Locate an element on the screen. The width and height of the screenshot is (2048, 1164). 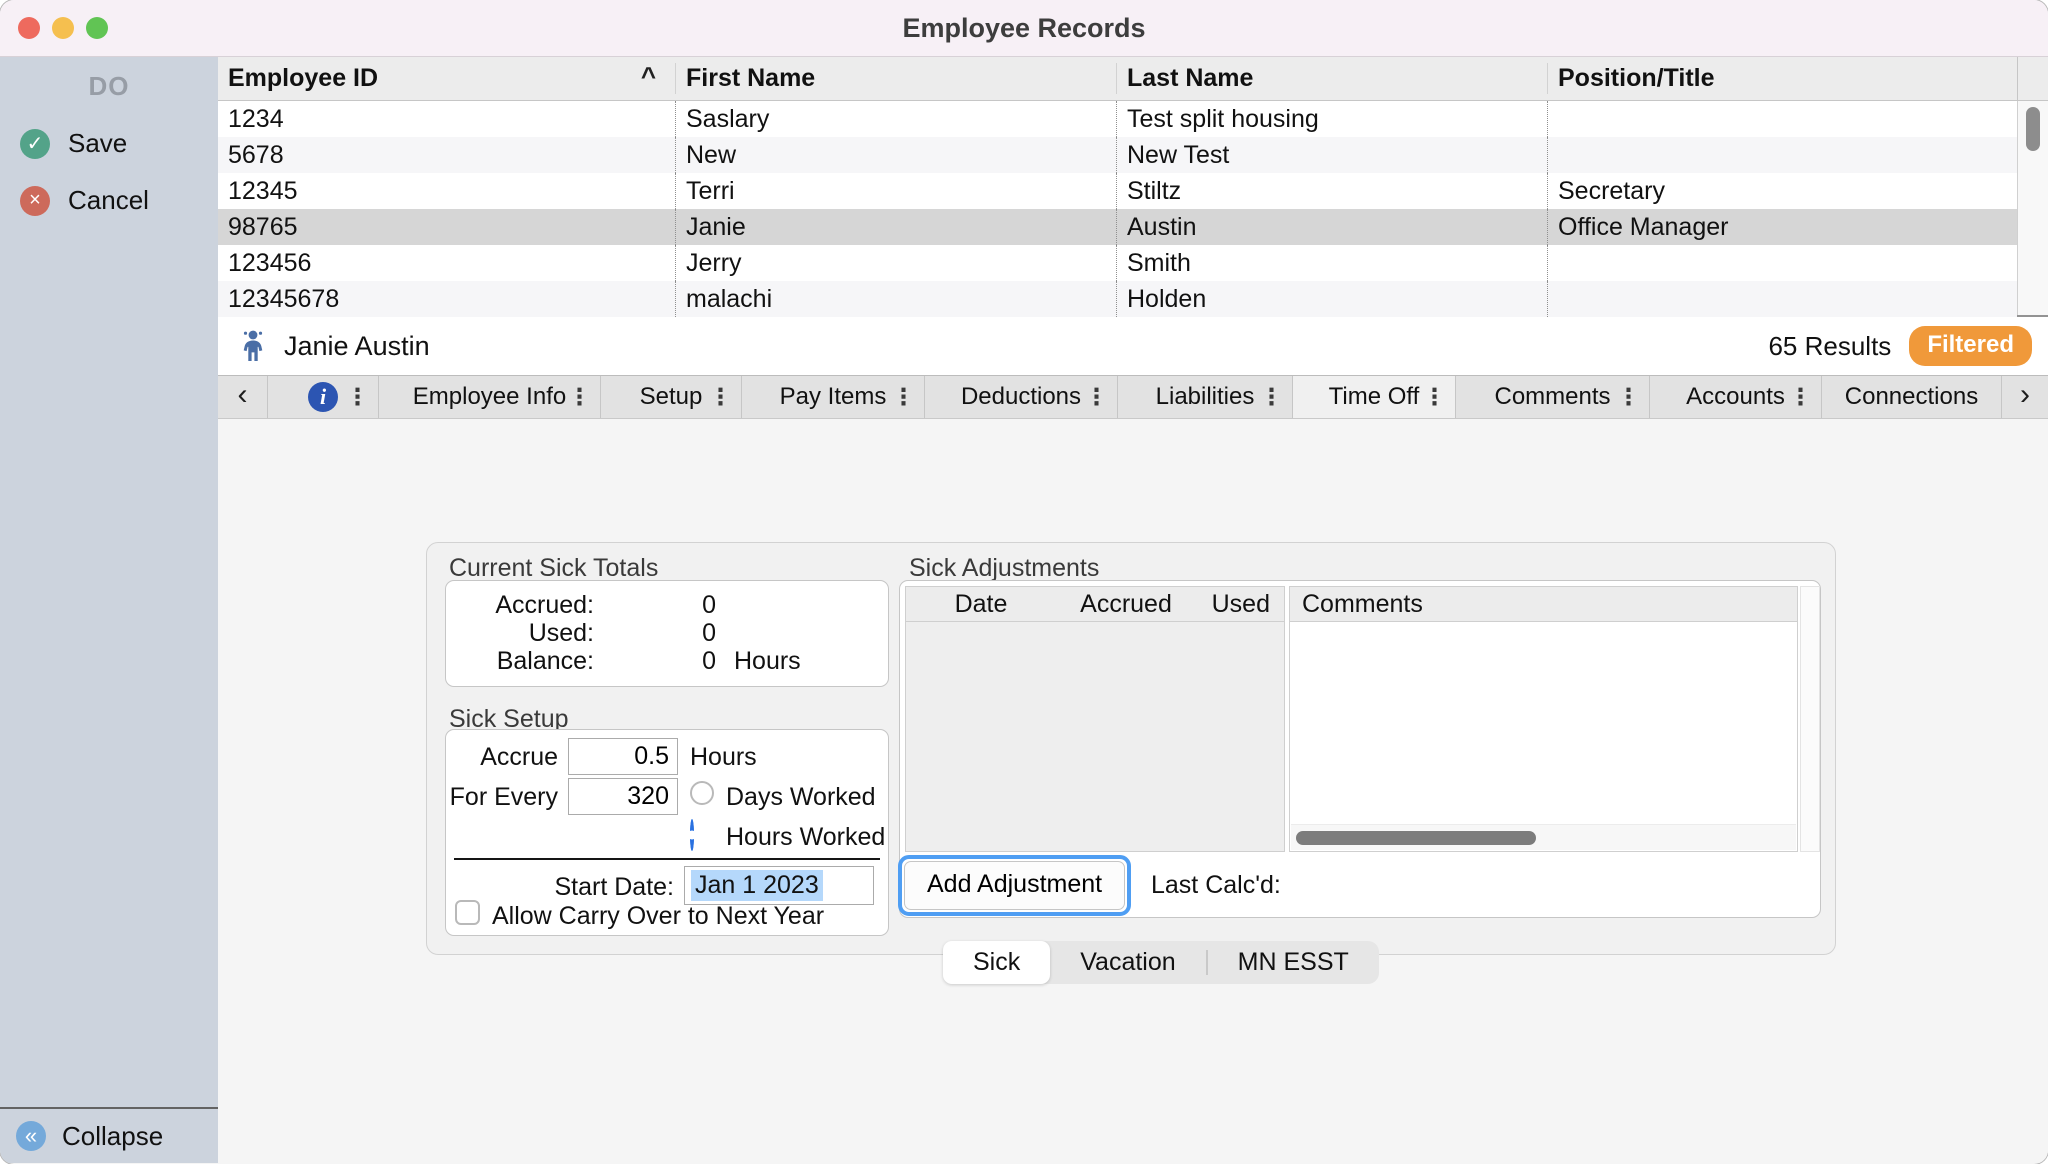
adj-column-used: Used is located at coordinates (1236, 604).